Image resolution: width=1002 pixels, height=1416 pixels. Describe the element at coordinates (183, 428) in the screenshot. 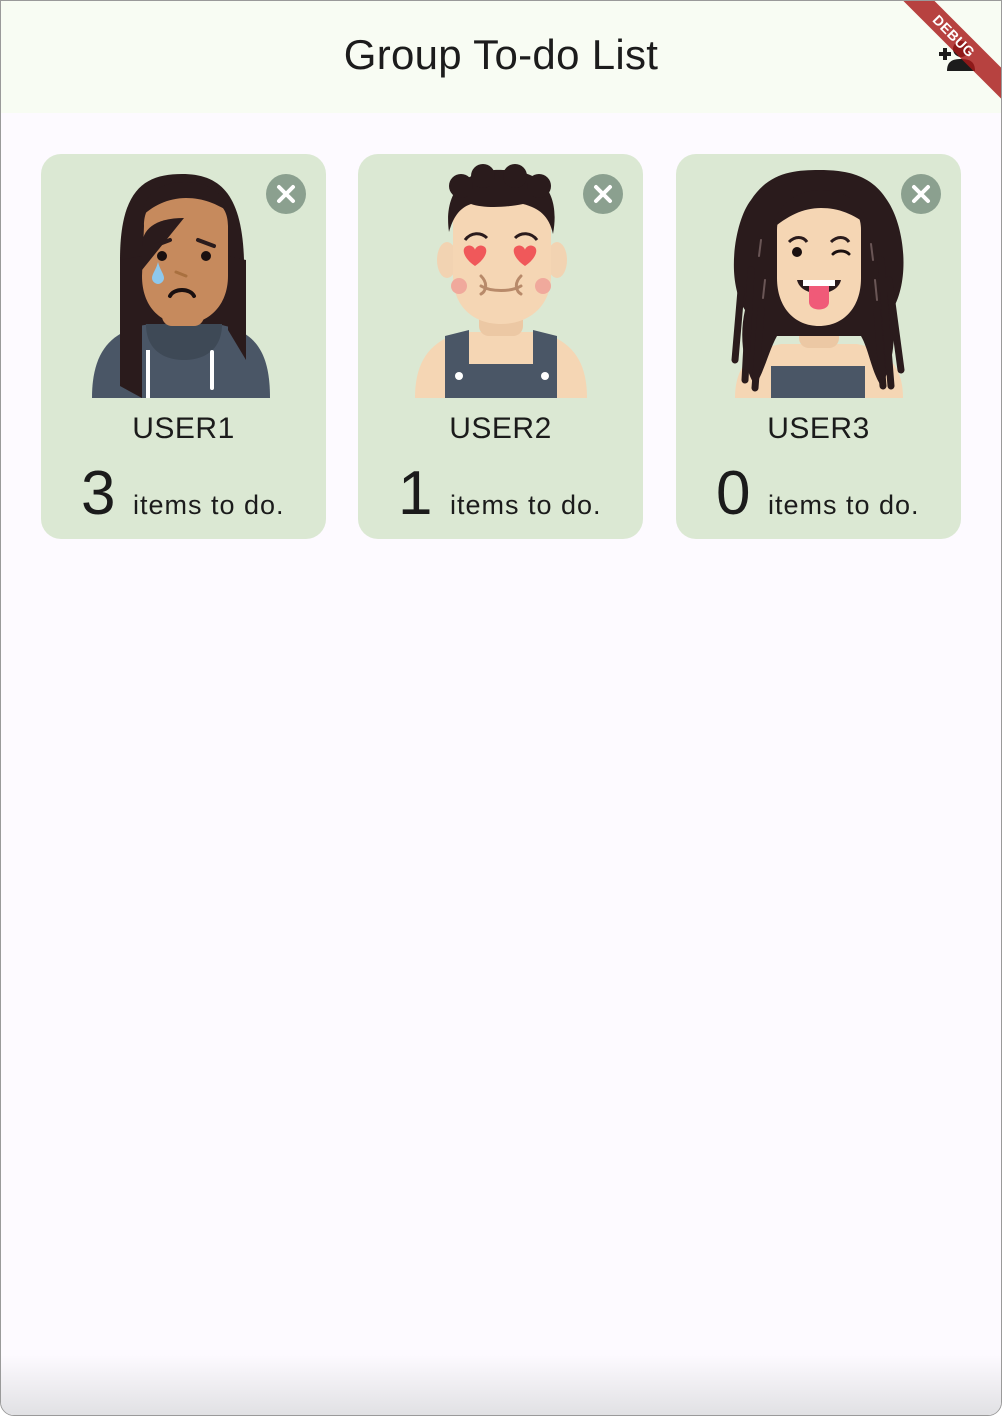

I see `user-name: USER1` at that location.